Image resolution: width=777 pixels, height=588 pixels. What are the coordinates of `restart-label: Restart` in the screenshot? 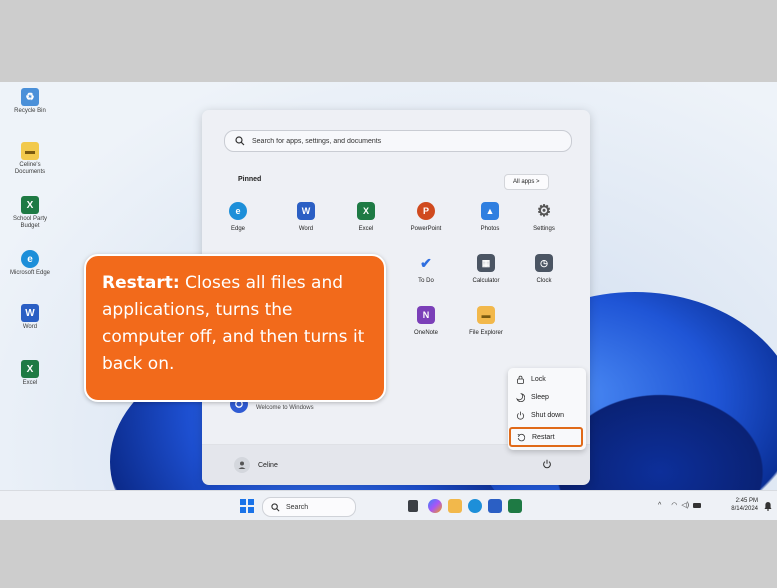 It's located at (543, 437).